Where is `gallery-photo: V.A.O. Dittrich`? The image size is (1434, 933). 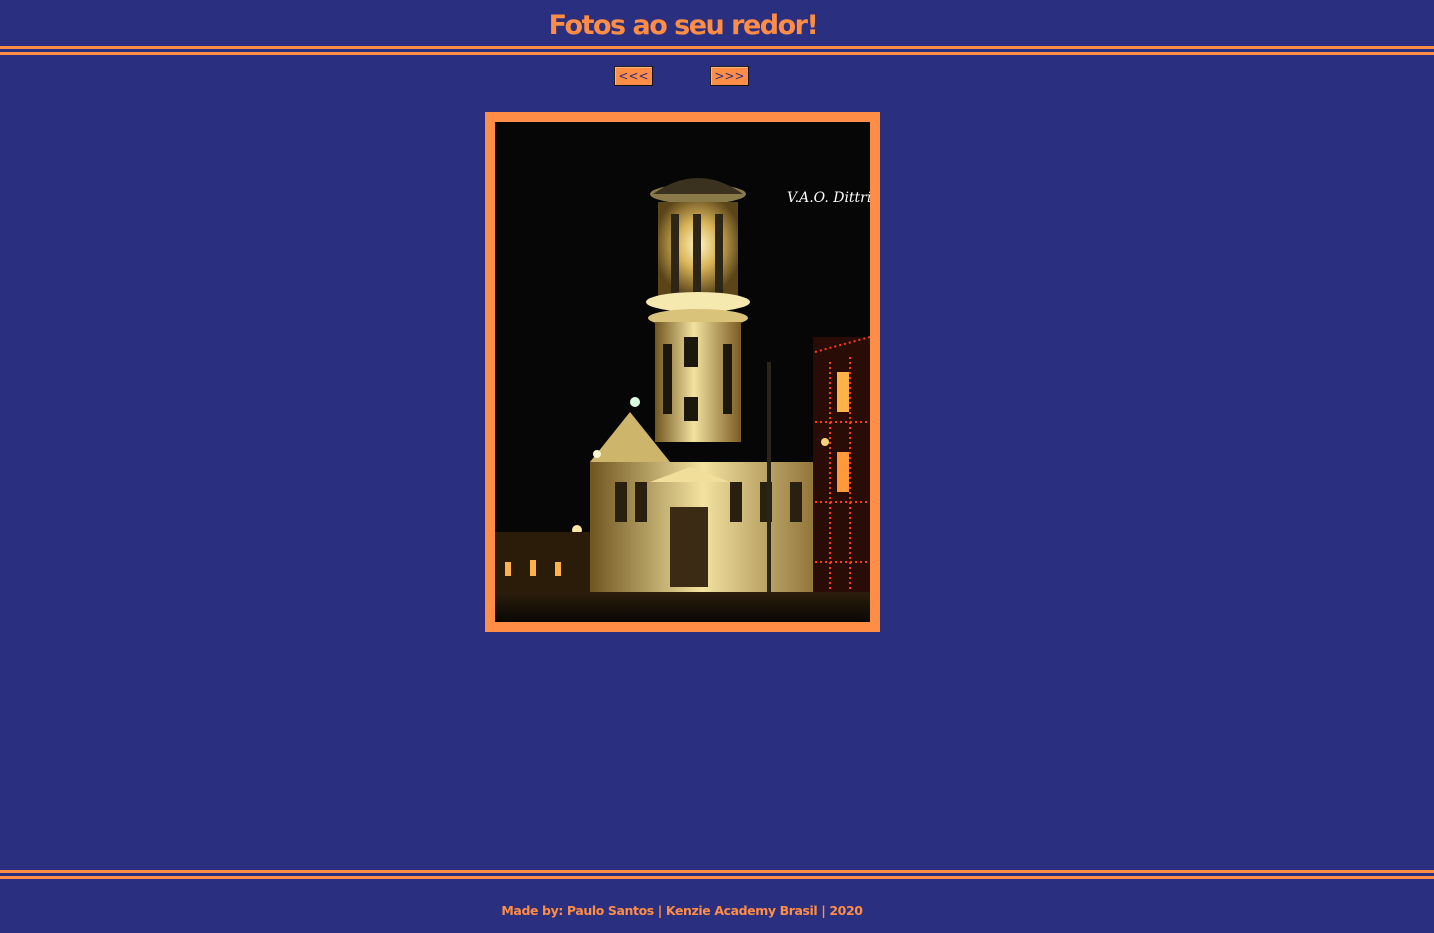 gallery-photo: V.A.O. Dittrich is located at coordinates (682, 372).